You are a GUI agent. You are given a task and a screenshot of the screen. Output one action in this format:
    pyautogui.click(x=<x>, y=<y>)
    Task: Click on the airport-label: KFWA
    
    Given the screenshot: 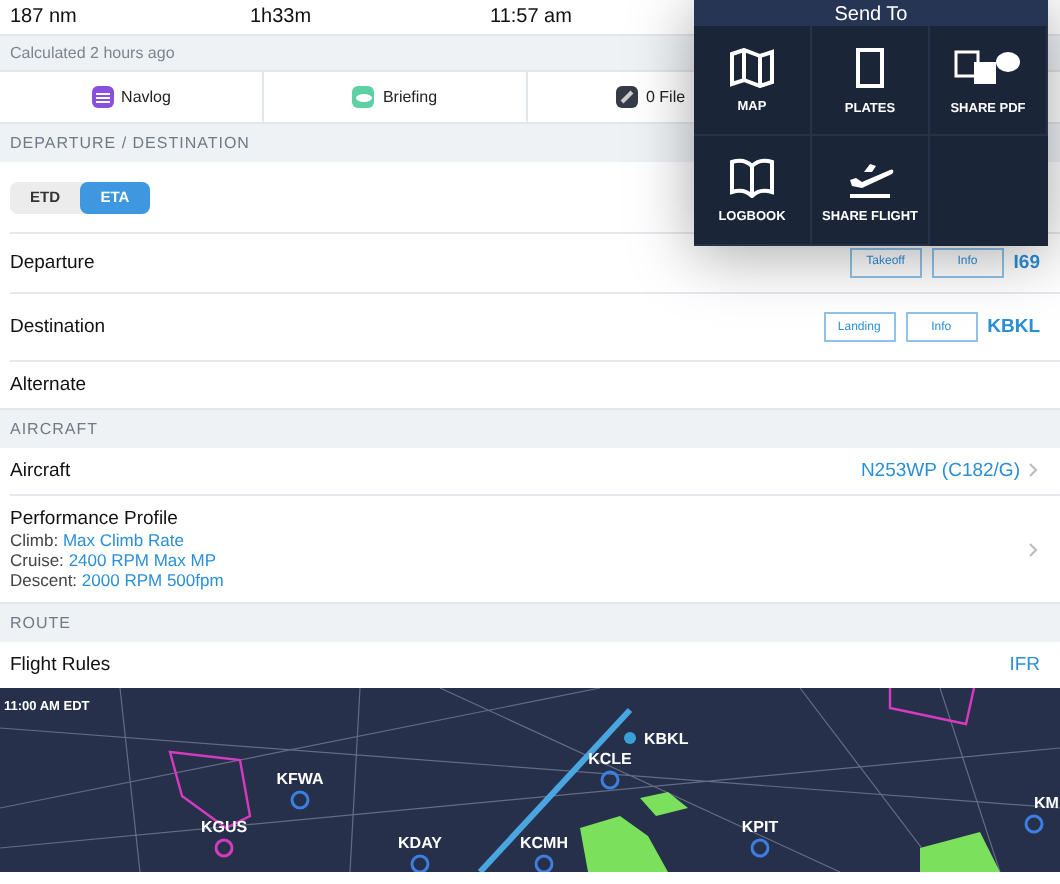 What is the action you would take?
    pyautogui.click(x=300, y=778)
    